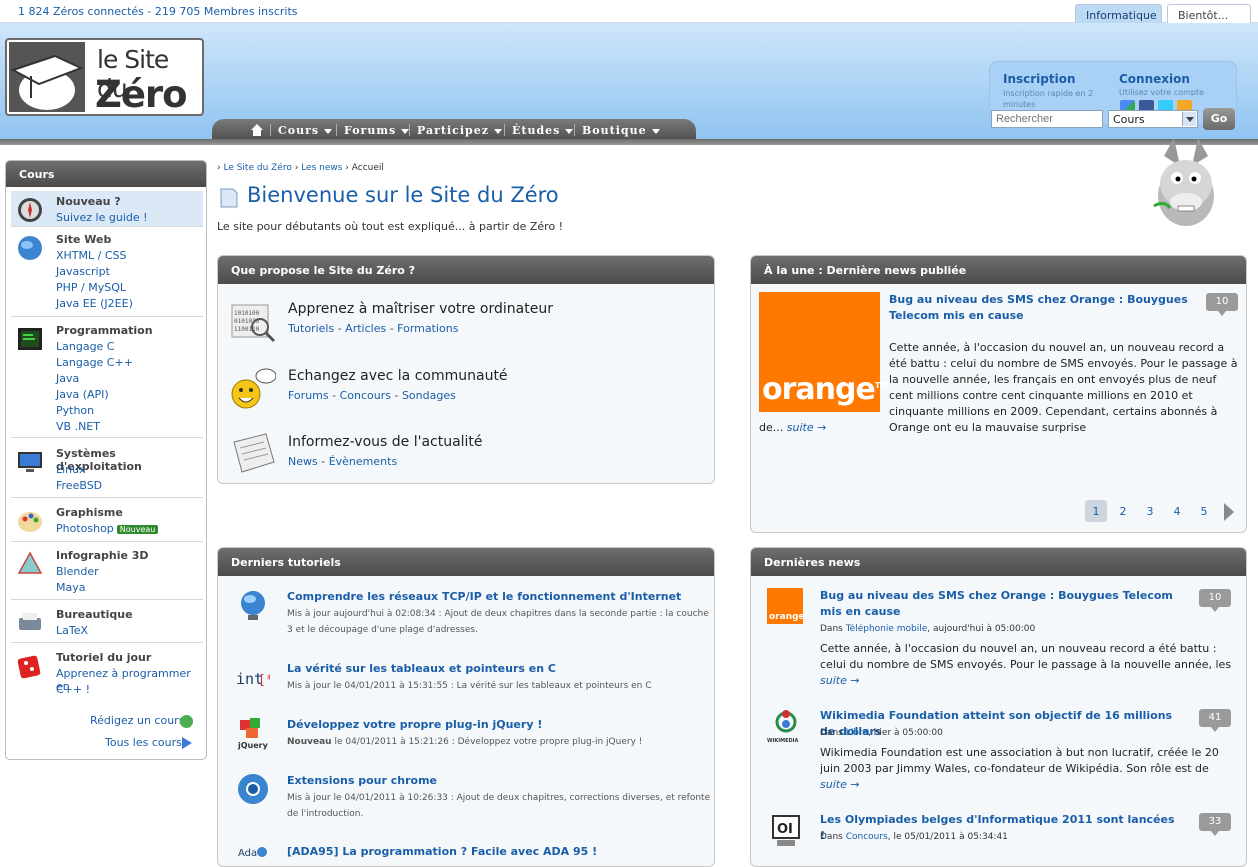  I want to click on palette-icon, so click(30, 522).